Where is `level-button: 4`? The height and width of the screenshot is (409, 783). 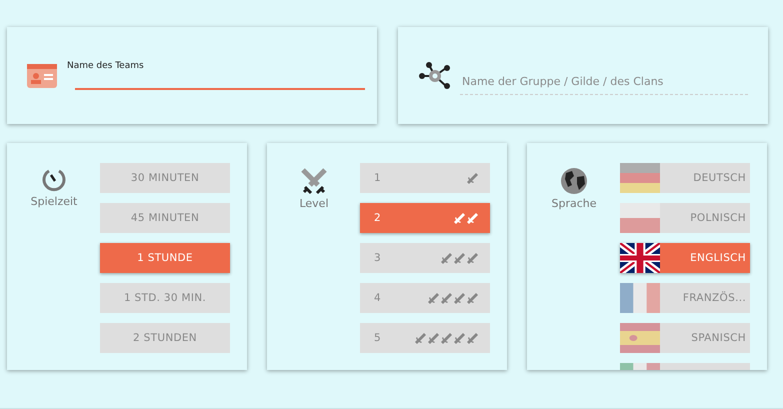 level-button: 4 is located at coordinates (425, 298).